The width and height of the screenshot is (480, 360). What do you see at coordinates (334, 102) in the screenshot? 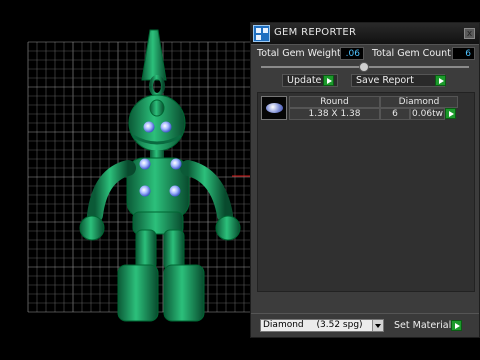
I see `header-shape: Round` at bounding box center [334, 102].